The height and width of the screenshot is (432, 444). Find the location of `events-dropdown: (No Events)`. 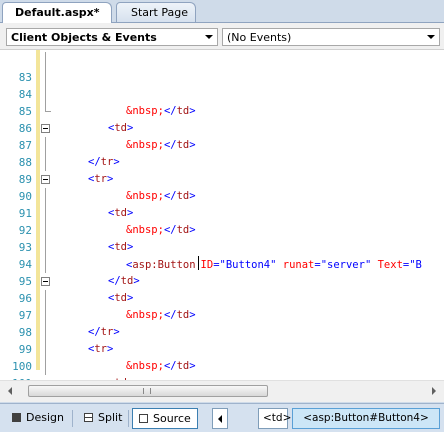

events-dropdown: (No Events) is located at coordinates (331, 37).